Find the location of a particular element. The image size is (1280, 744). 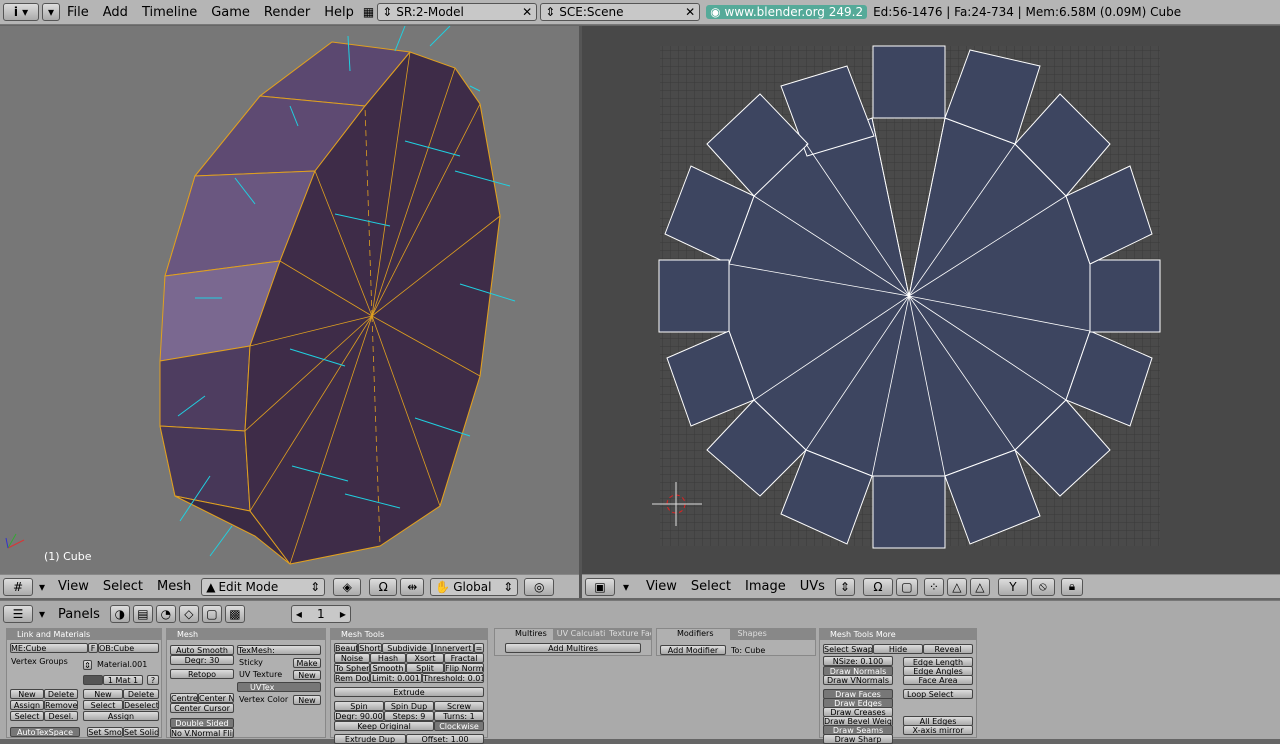

add-modifier-button: Add Modifier is located at coordinates (693, 650).